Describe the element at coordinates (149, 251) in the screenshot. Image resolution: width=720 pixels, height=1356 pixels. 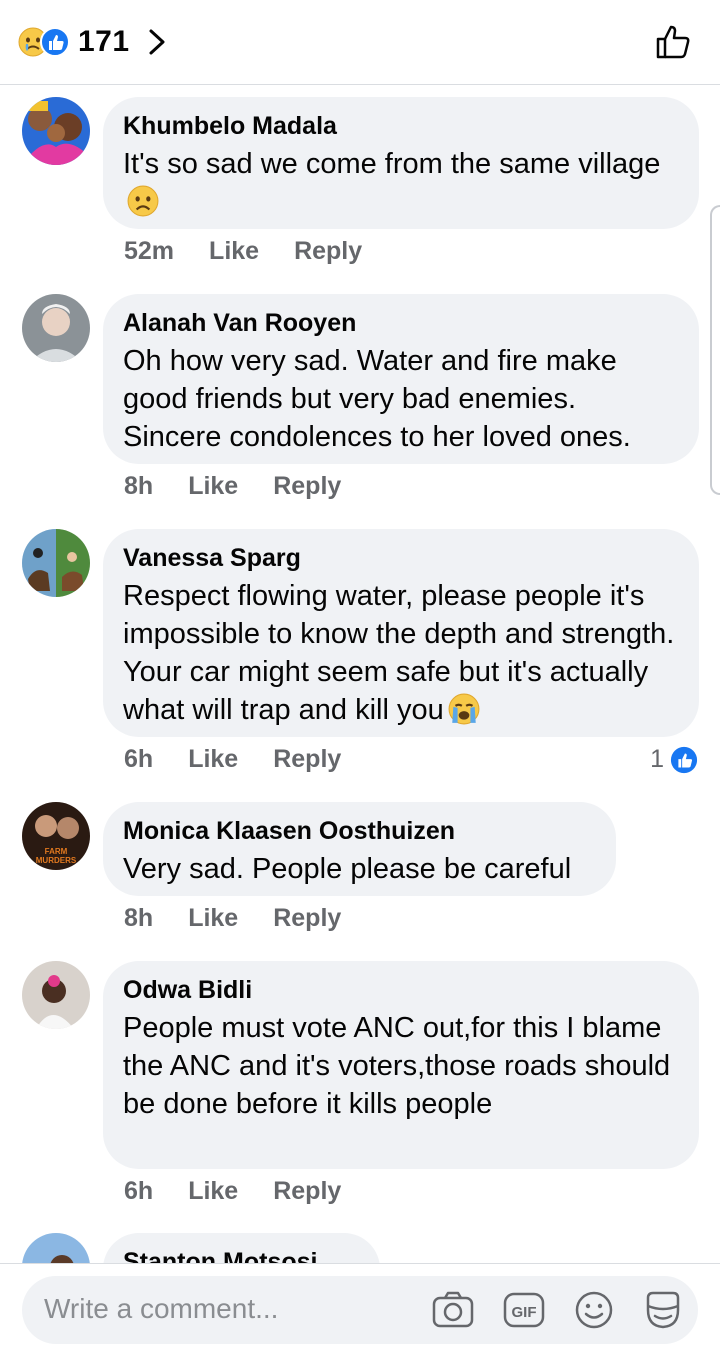
I see `comment-time: 52m` at that location.